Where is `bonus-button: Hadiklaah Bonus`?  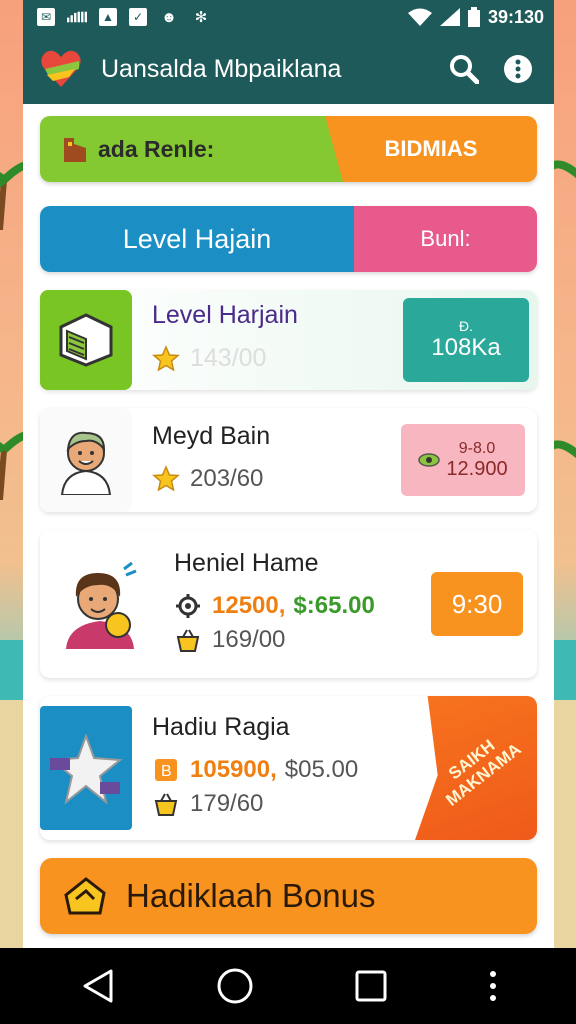
bonus-button: Hadiklaah Bonus is located at coordinates (288, 896).